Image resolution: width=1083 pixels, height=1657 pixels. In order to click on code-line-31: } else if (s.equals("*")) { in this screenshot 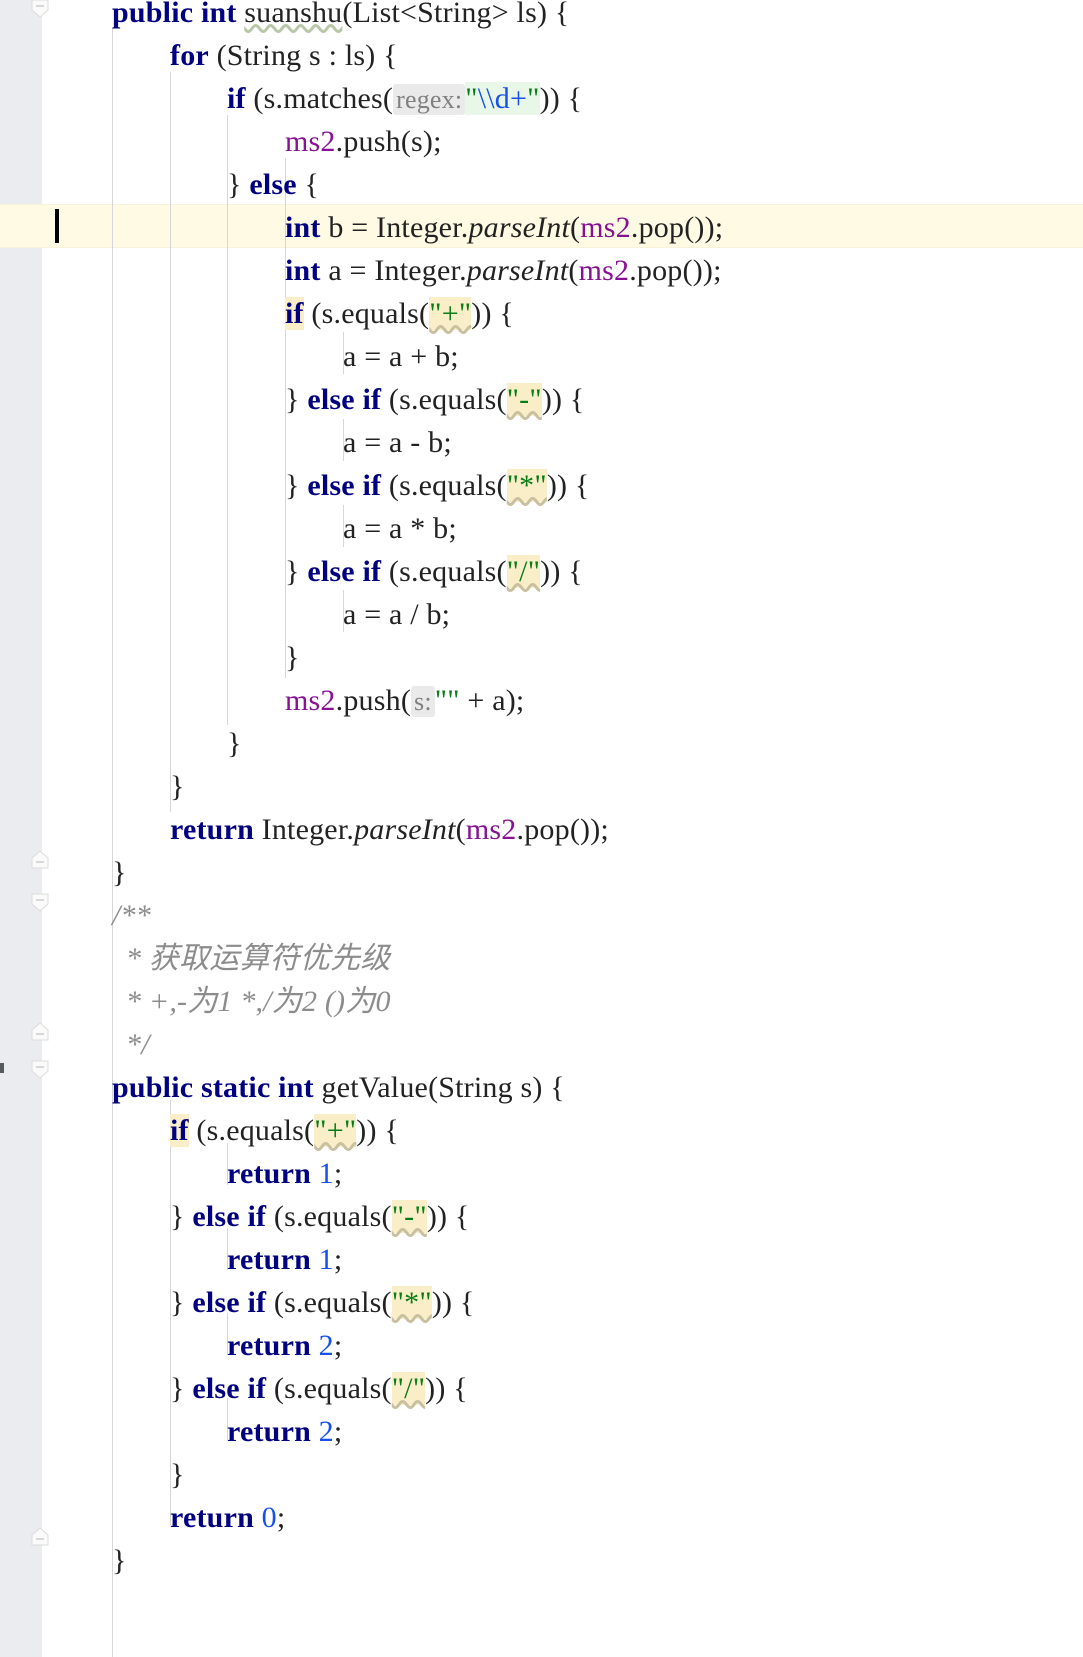, I will do `click(322, 1303)`.